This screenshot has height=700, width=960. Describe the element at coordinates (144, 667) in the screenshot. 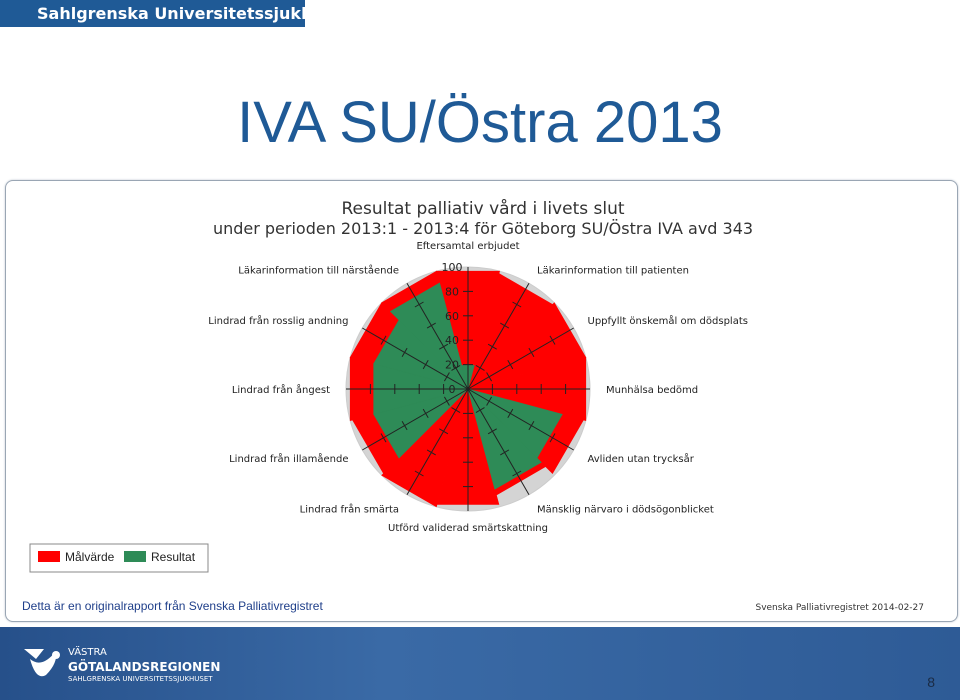

I see `logo-line-2: GÖTALANDSREGIONEN` at that location.